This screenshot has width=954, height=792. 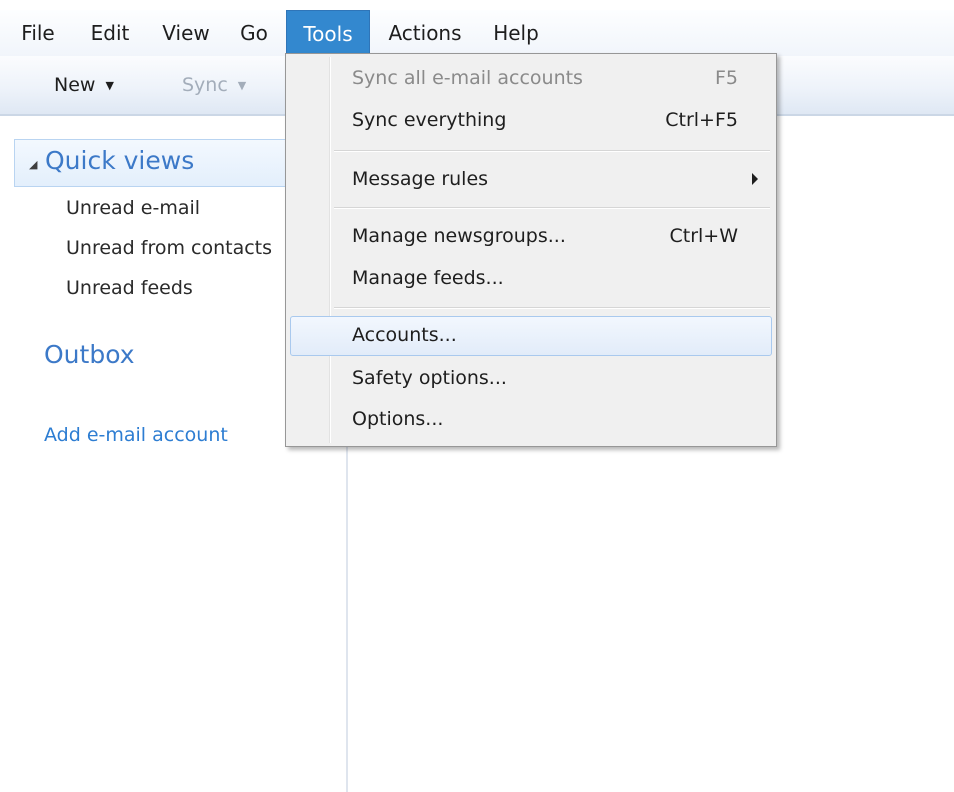 I want to click on quick-views-header: ◢ Quick views, so click(x=164, y=163).